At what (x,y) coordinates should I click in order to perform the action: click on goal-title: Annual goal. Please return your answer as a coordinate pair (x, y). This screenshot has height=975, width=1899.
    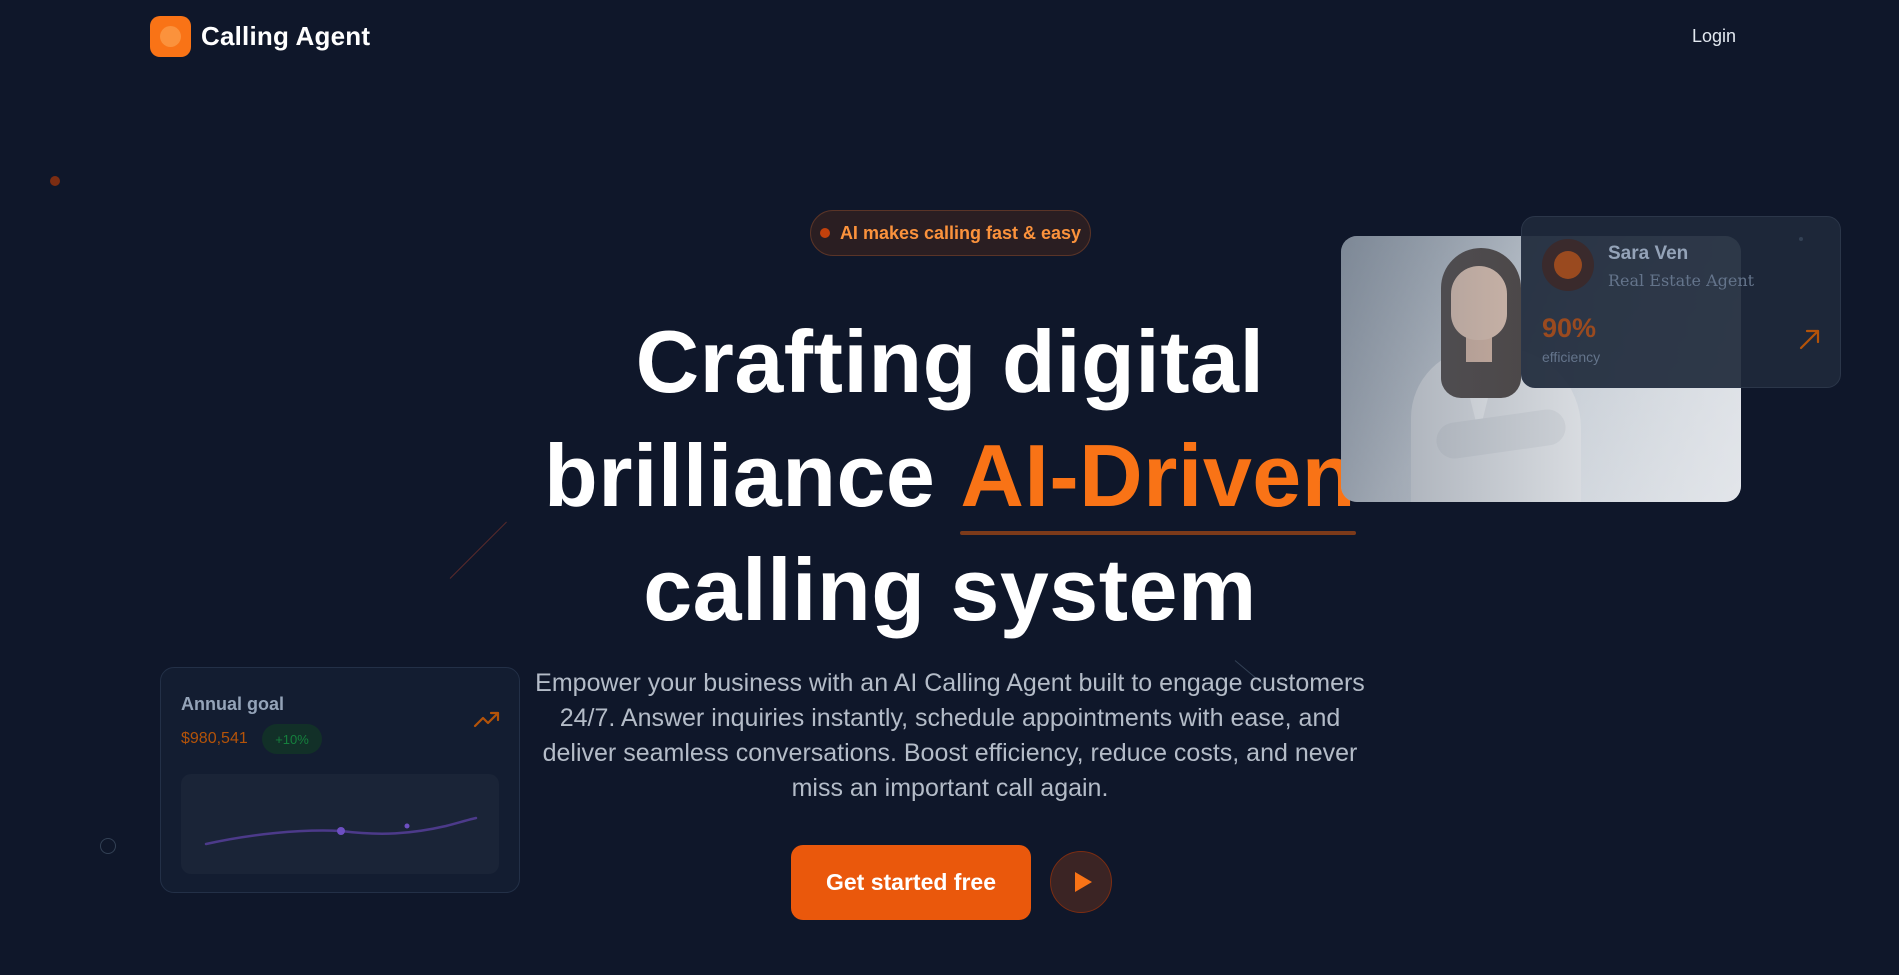
    Looking at the image, I should click on (232, 704).